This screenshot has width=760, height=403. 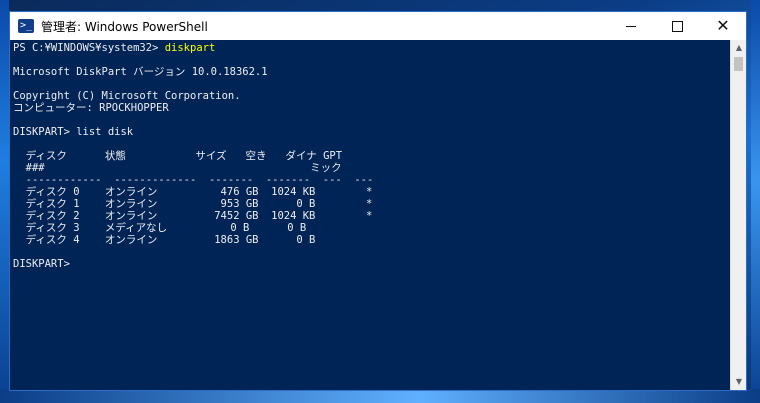 What do you see at coordinates (755, 201) in the screenshot?
I see `desktop-background-right` at bounding box center [755, 201].